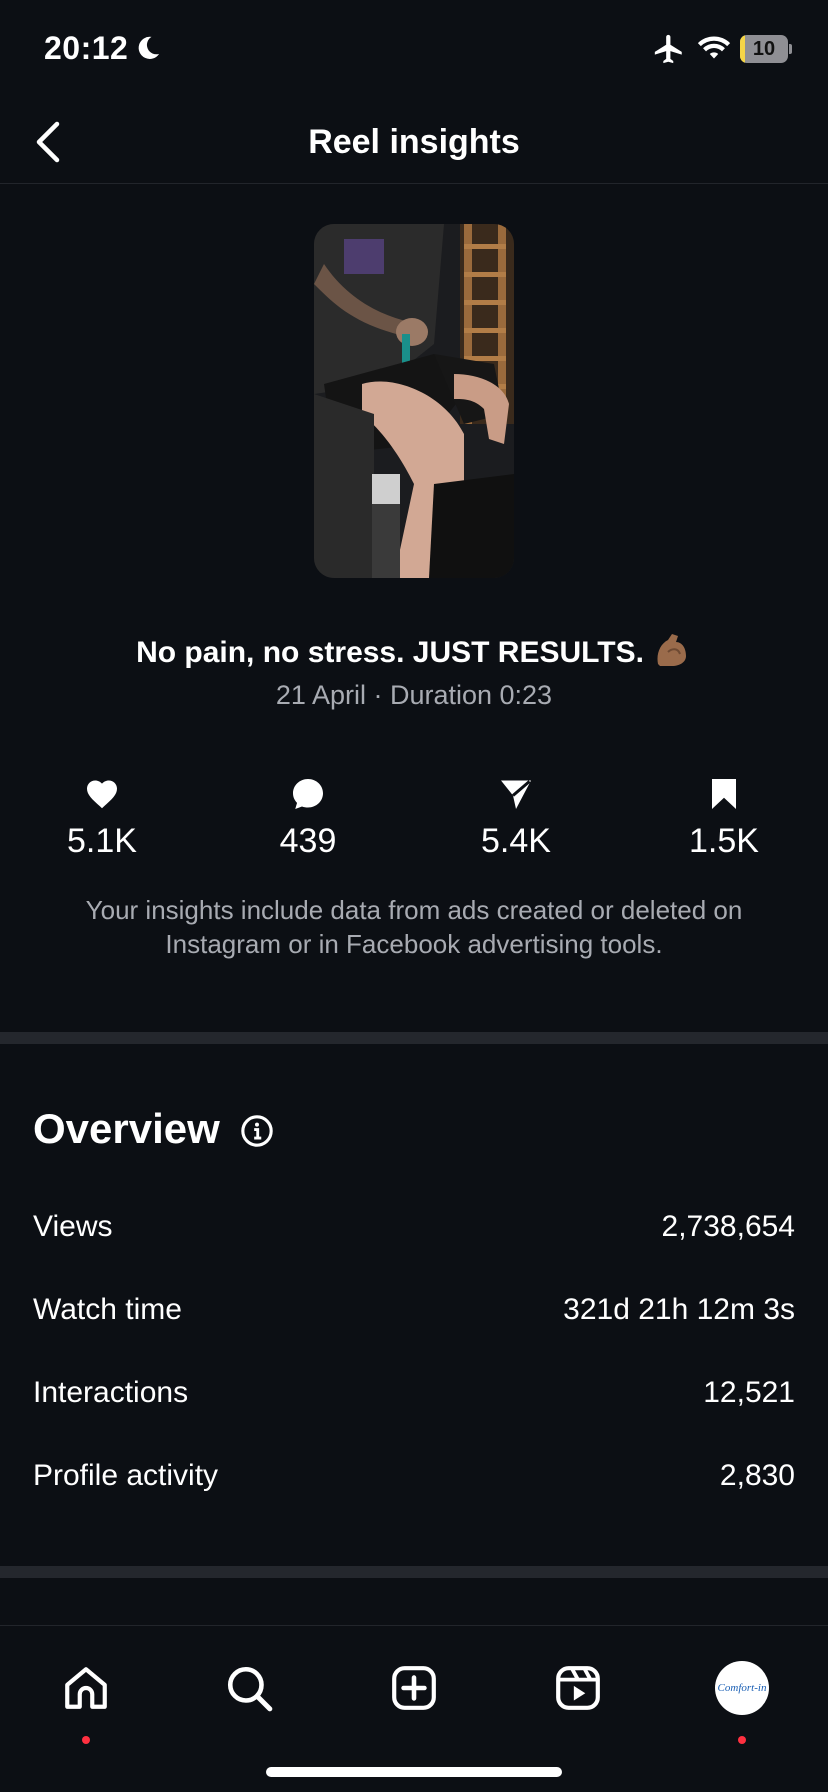  I want to click on metric-value: 12,521, so click(749, 1392).